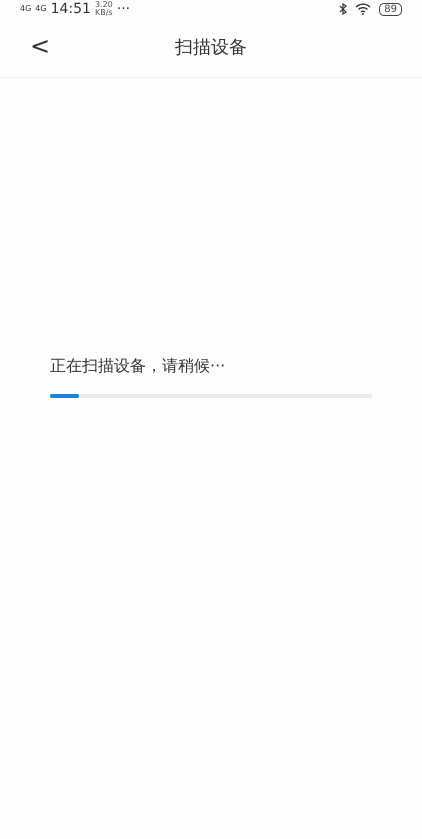 This screenshot has height=839, width=422. I want to click on battery-indicator: 89, so click(390, 9).